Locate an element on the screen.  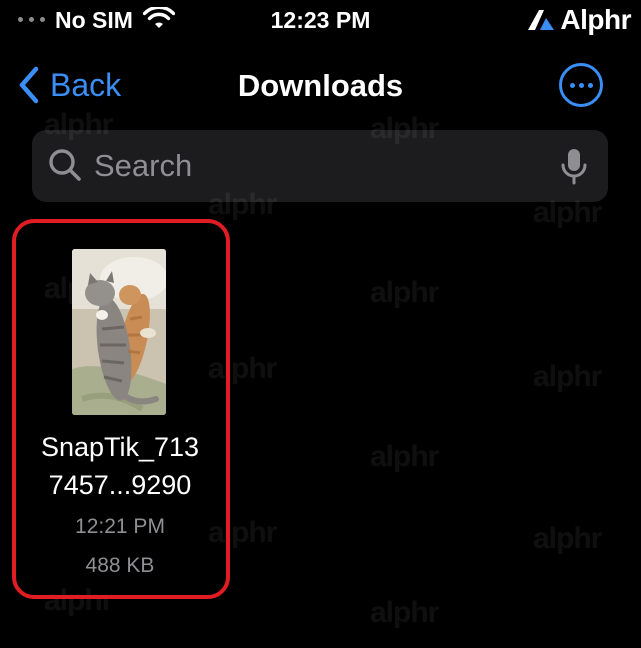
search-bar is located at coordinates (320, 166).